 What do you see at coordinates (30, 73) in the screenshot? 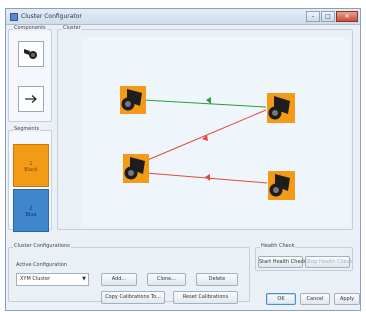
I see `components-group: Components` at bounding box center [30, 73].